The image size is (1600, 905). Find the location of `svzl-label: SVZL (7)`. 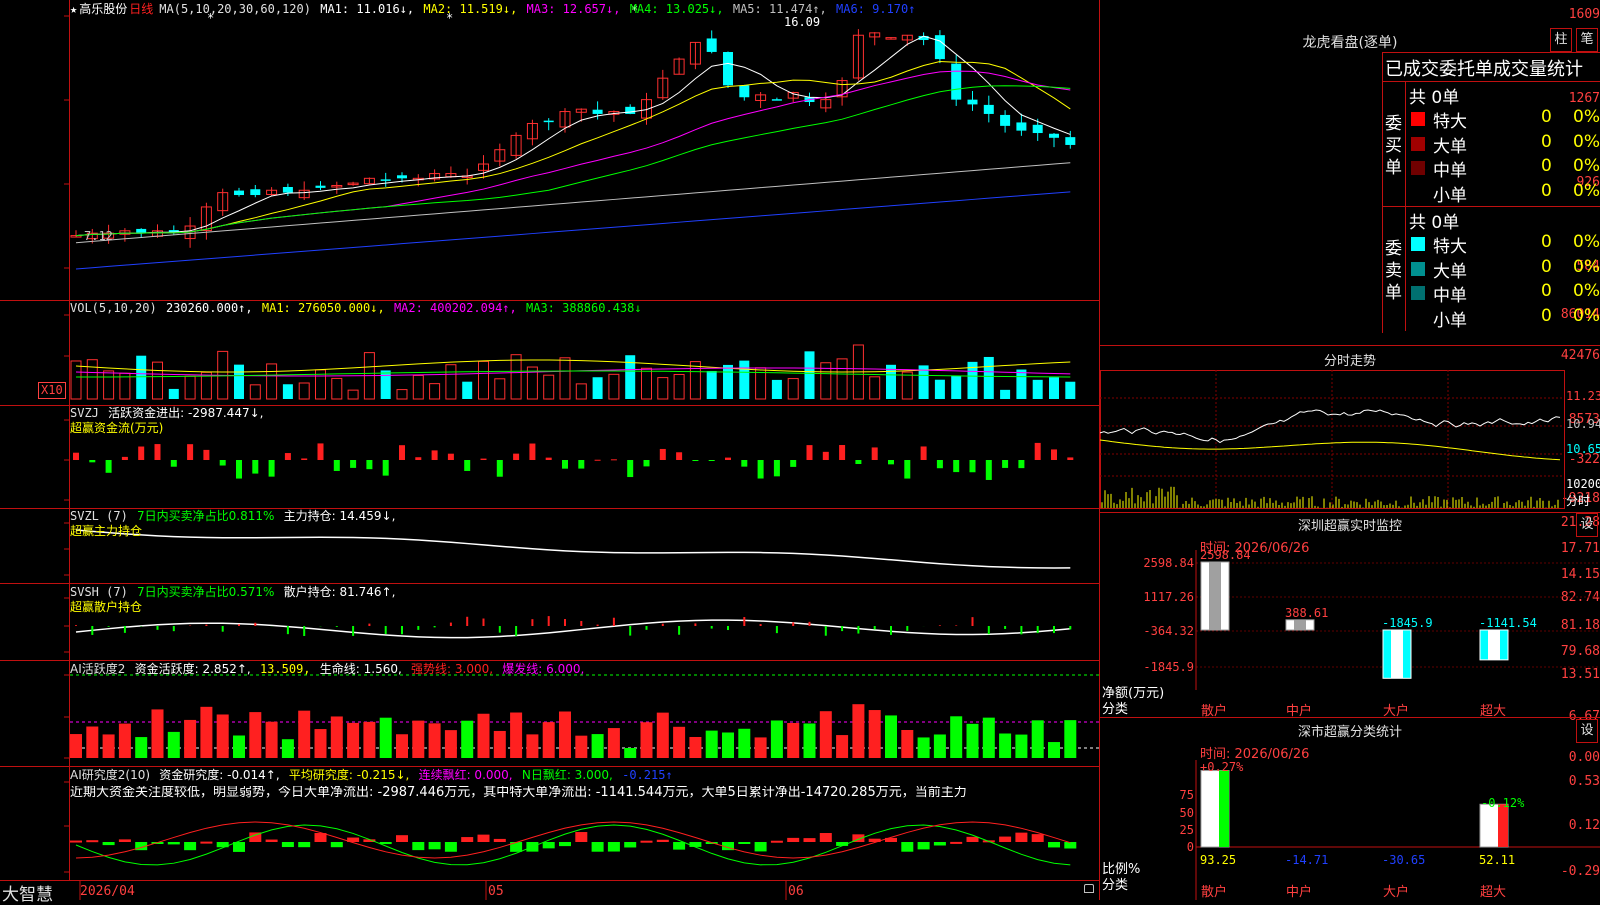

svzl-label: SVZL (7) is located at coordinates (99, 516).